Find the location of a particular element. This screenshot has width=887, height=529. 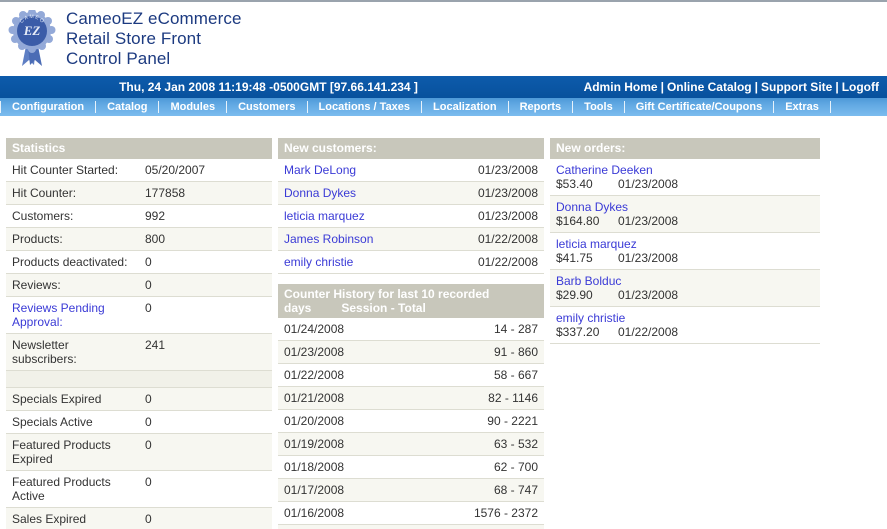

link-support-site: Support Site is located at coordinates (796, 87).